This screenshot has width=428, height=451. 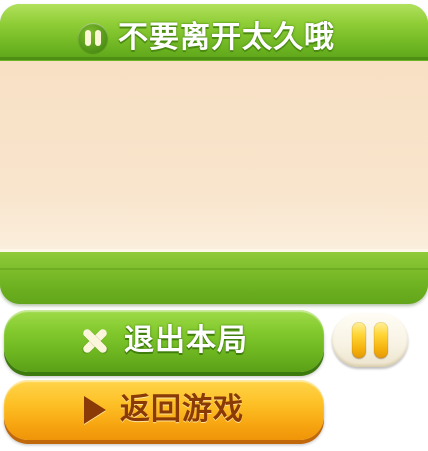 What do you see at coordinates (370, 340) in the screenshot?
I see `pause-toggle-button` at bounding box center [370, 340].